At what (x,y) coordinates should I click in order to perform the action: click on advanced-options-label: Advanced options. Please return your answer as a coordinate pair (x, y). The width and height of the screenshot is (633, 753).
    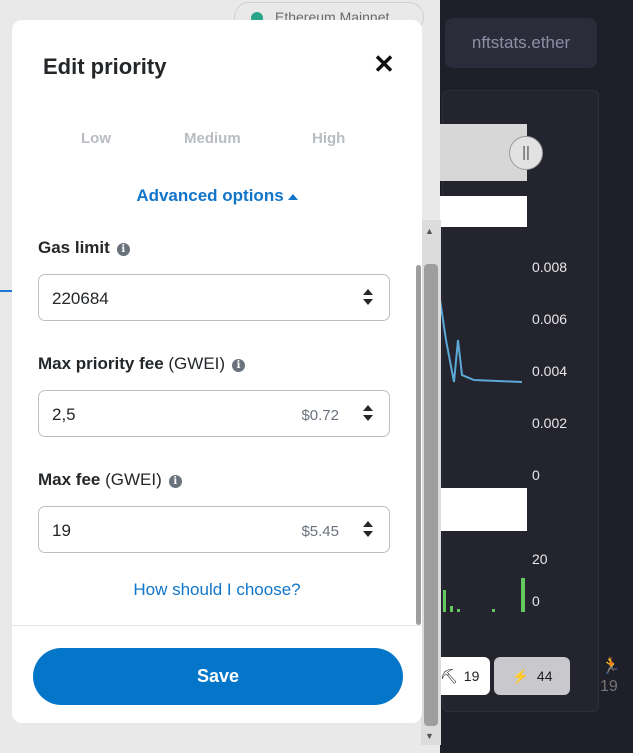
    Looking at the image, I should click on (210, 195).